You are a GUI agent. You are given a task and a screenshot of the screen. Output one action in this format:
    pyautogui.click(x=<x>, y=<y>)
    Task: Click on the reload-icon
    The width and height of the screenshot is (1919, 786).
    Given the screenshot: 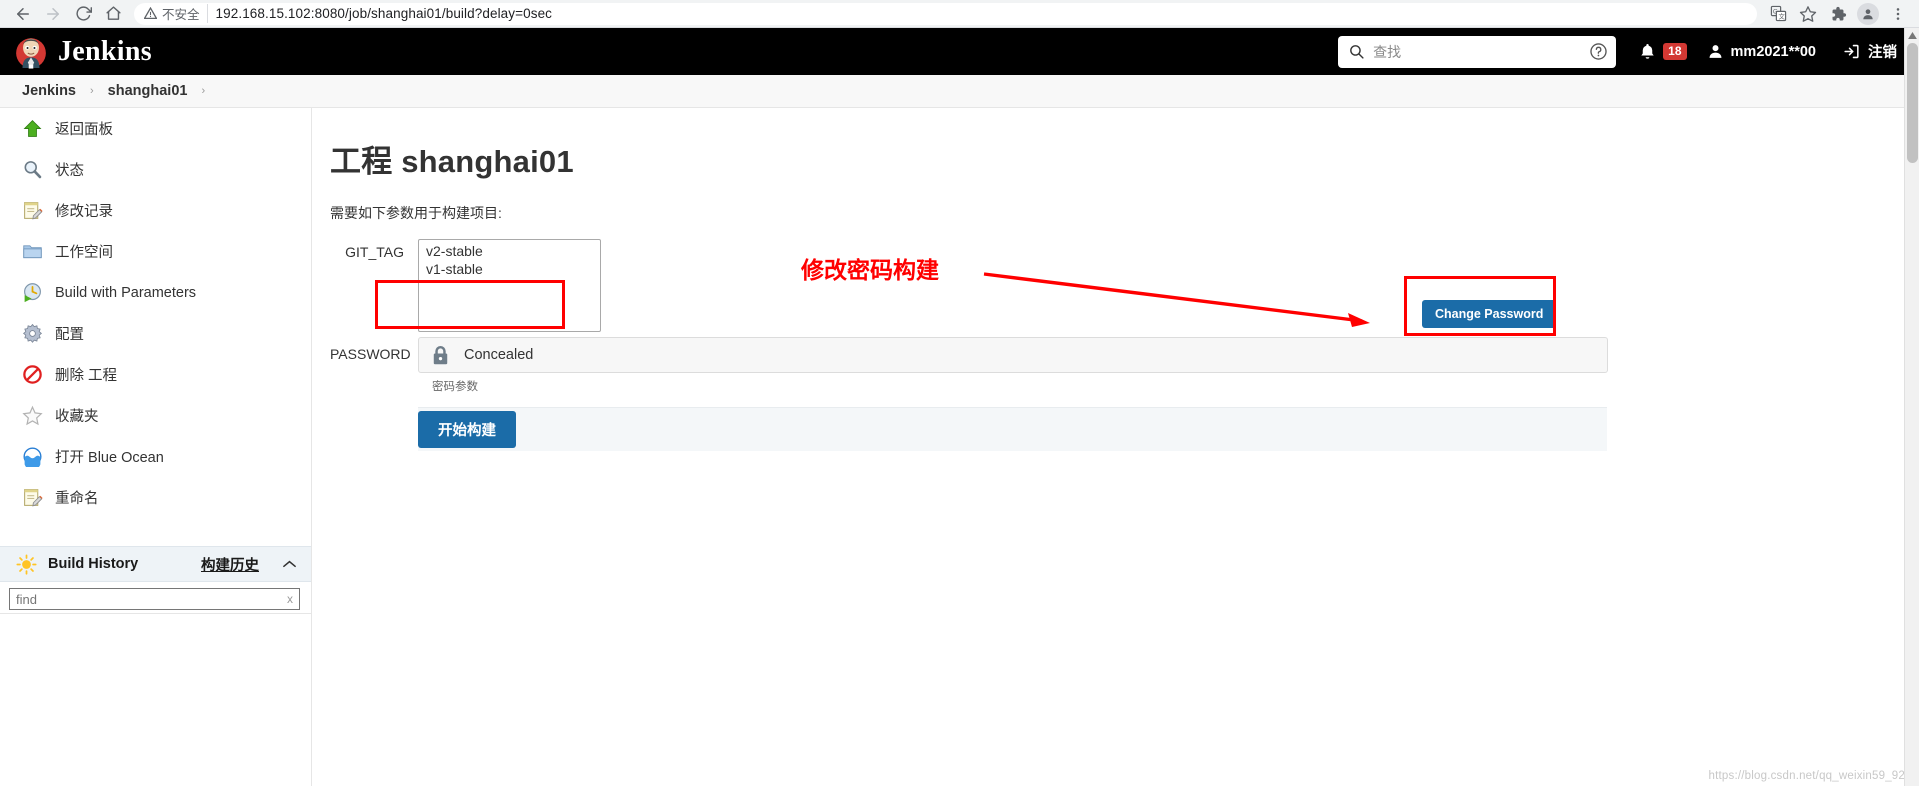 What is the action you would take?
    pyautogui.click(x=83, y=14)
    